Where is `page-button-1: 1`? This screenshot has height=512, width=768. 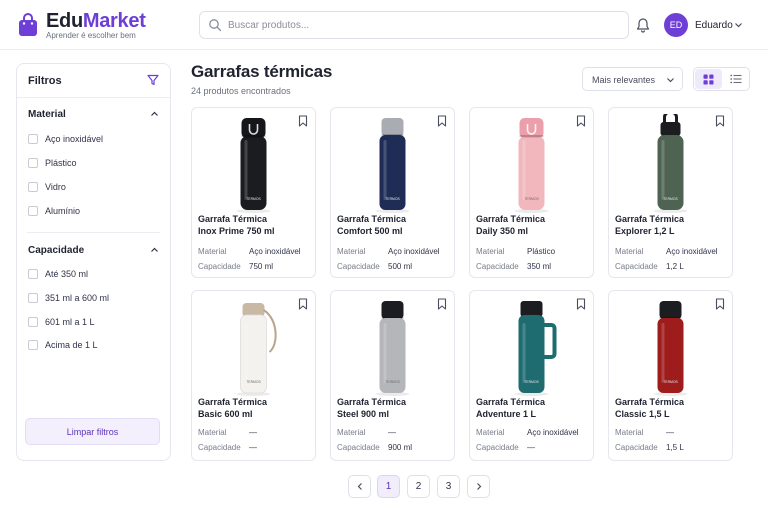
page-button-1: 1 is located at coordinates (388, 486).